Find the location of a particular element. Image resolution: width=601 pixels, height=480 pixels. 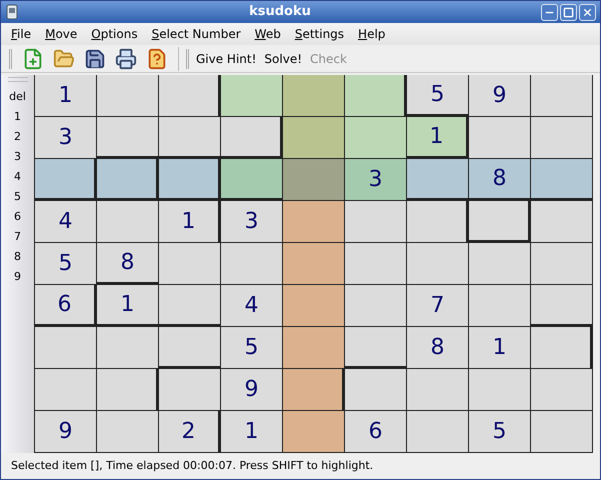

number-selector: 5 is located at coordinates (17, 197).